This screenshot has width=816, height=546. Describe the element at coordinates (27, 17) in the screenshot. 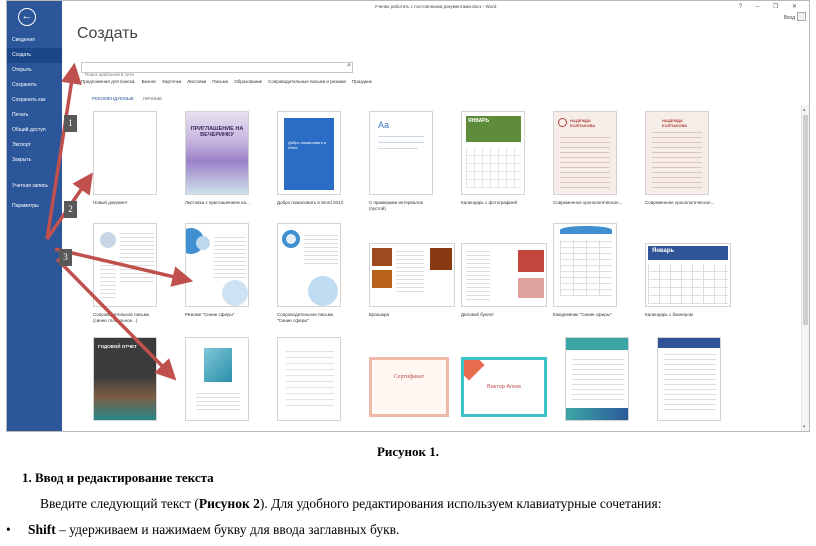

I see `back-arrow-icon: ←` at that location.